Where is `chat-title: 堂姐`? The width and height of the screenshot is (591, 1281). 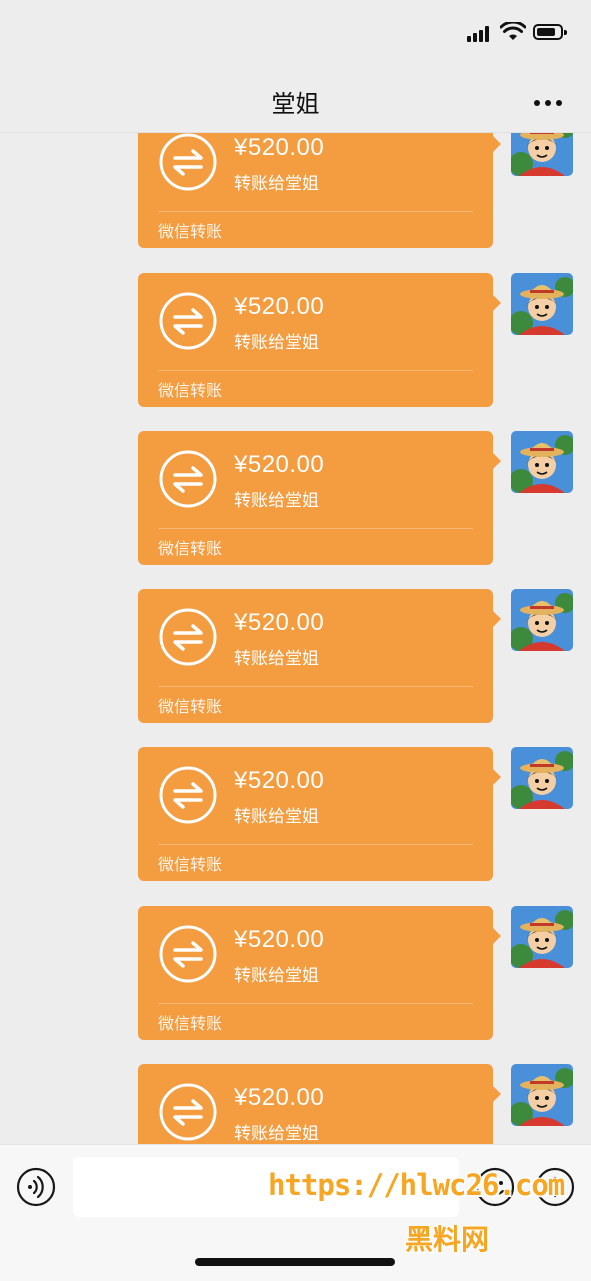 chat-title: 堂姐 is located at coordinates (295, 104).